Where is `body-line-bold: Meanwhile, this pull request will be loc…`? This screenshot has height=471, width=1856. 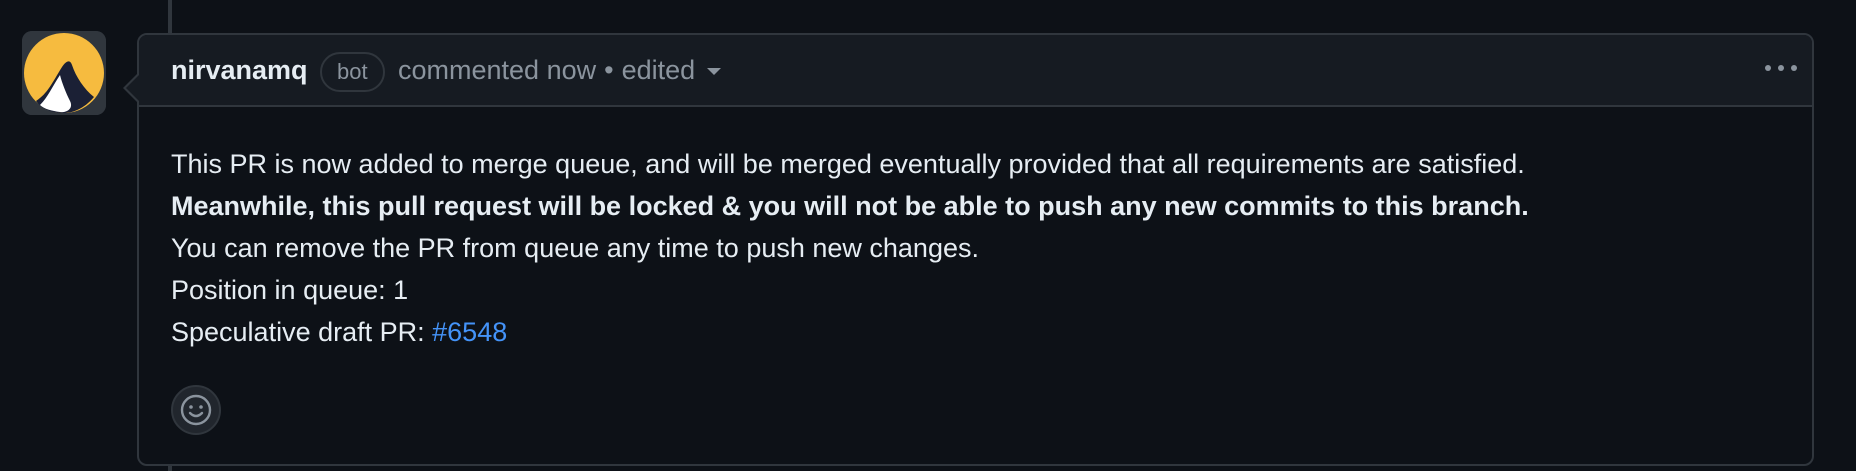
body-line-bold: Meanwhile, this pull request will be loc… is located at coordinates (850, 206).